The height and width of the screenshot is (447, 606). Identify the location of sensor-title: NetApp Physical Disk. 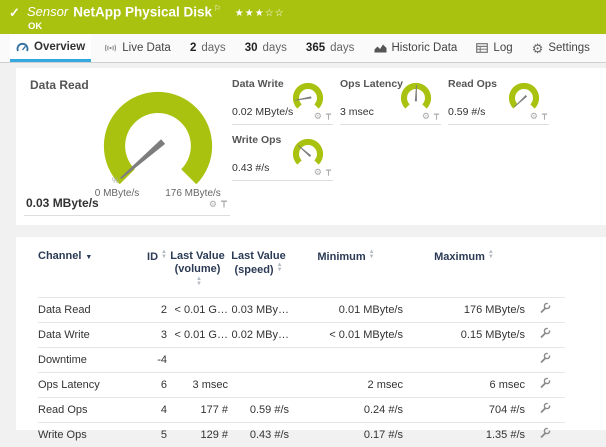
(142, 11).